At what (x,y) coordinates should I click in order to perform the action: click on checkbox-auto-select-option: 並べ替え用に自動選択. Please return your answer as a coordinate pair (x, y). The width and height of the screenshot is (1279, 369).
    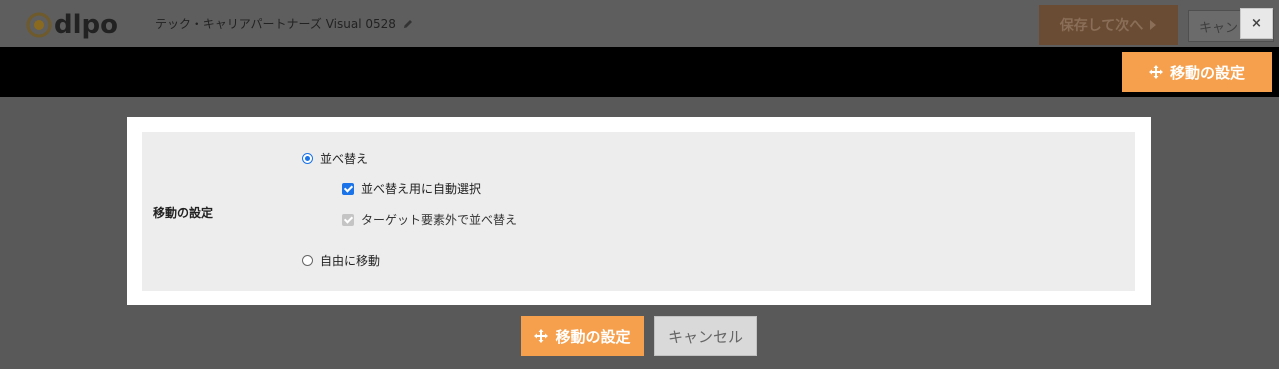
    Looking at the image, I should click on (411, 188).